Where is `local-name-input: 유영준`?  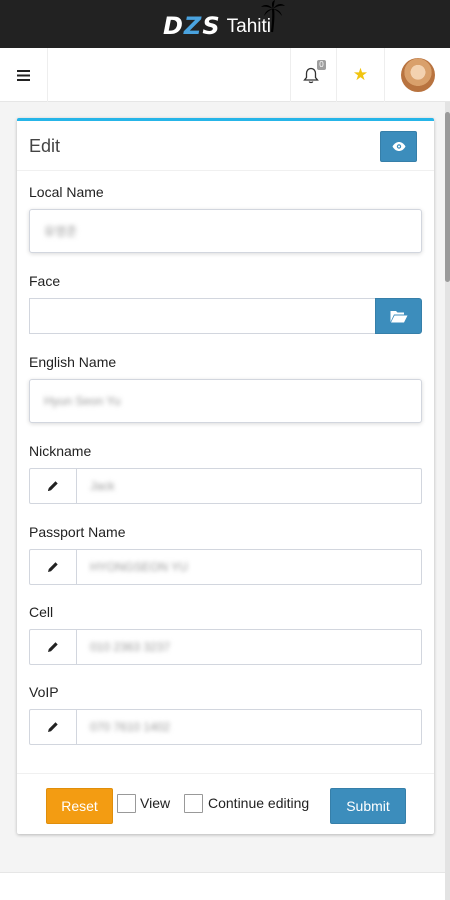 local-name-input: 유영준 is located at coordinates (225, 231).